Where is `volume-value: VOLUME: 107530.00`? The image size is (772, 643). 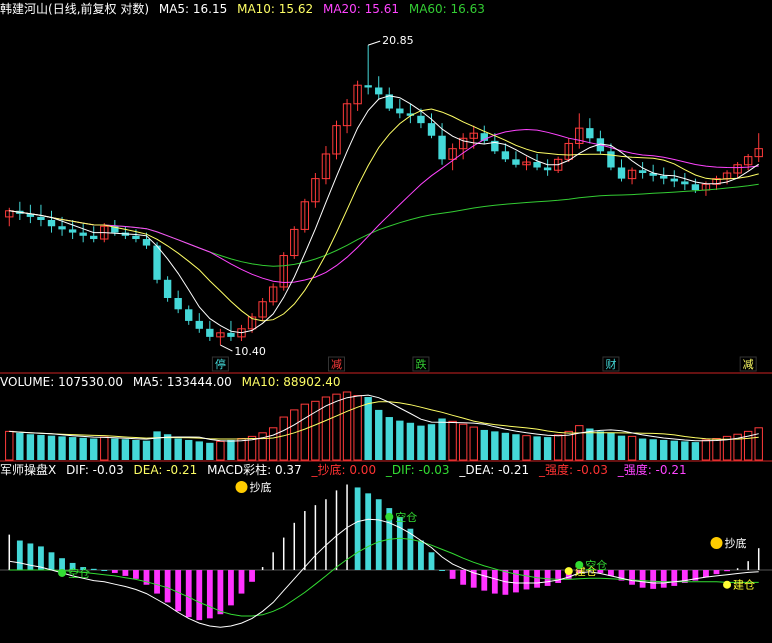
volume-value: VOLUME: 107530.00 is located at coordinates (61, 382).